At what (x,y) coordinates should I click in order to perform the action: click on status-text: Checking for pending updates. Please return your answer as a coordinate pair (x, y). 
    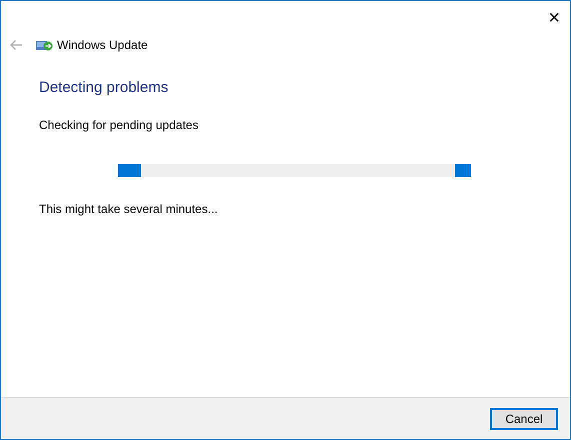
    Looking at the image, I should click on (119, 125).